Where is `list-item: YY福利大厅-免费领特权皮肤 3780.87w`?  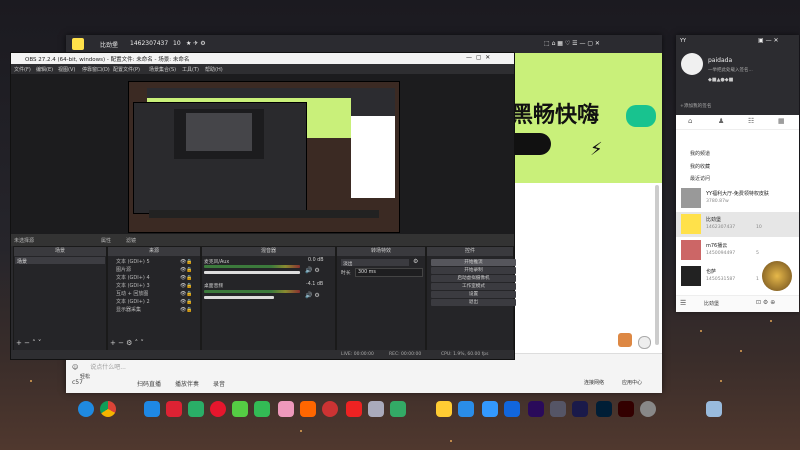
list-item: YY福利大厅-免费领特权皮肤 3780.87w is located at coordinates (737, 198).